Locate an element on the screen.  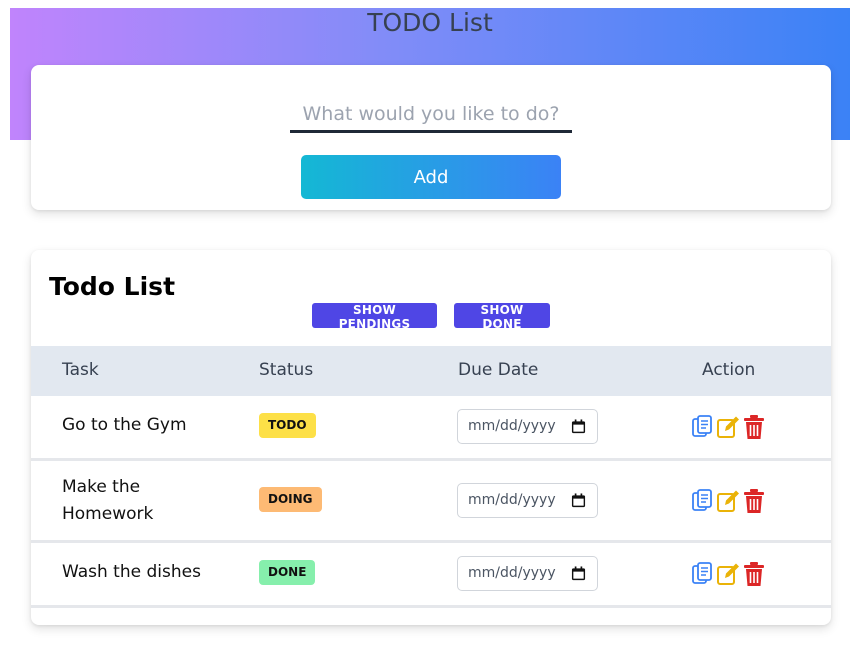
table-row: Make the Homework DOING mm/dd/yyyy is located at coordinates (431, 502).